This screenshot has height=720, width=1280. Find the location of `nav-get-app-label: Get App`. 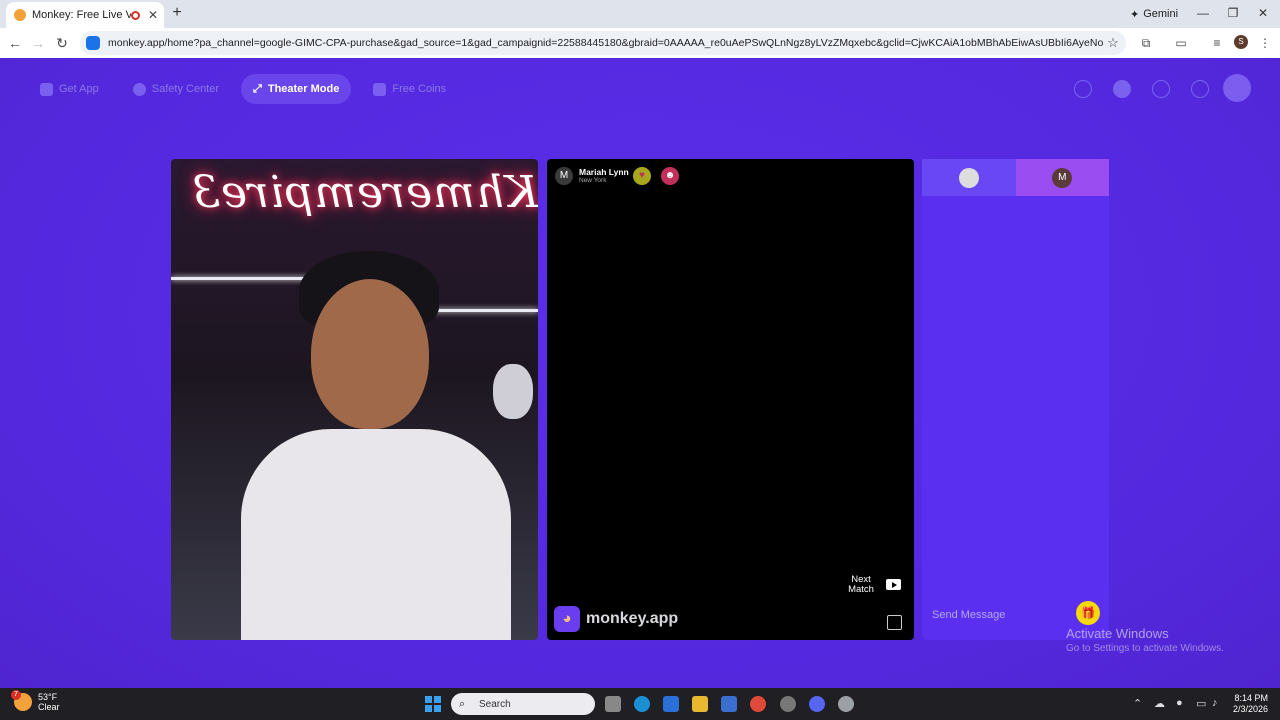

nav-get-app-label: Get App is located at coordinates (79, 89).